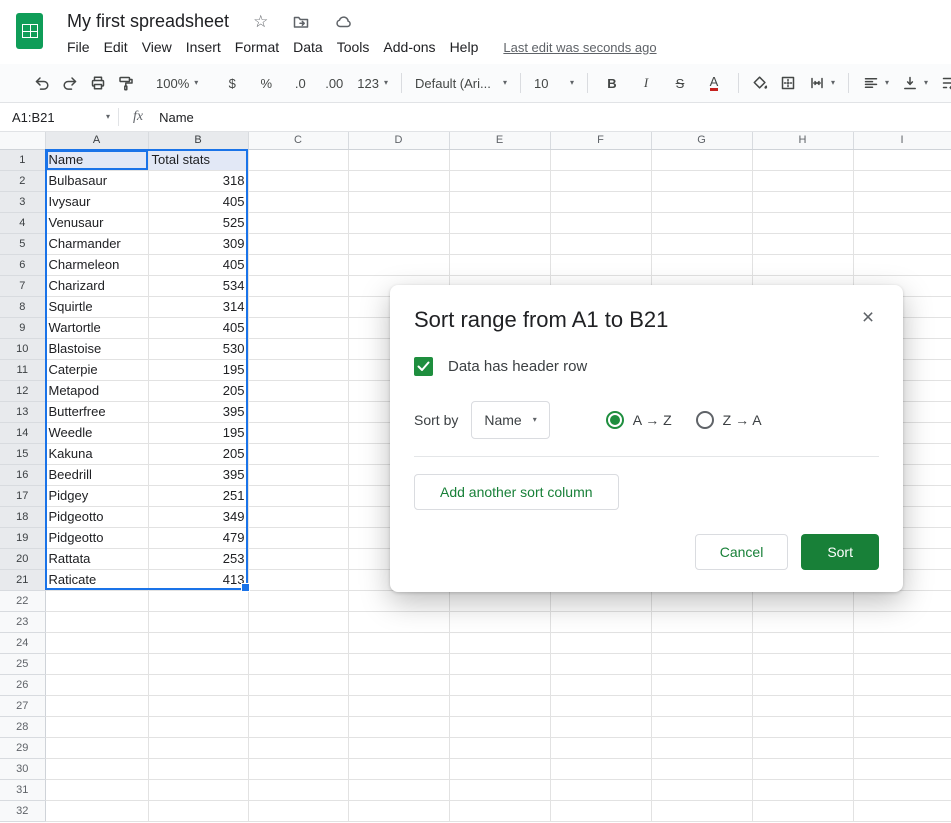 The width and height of the screenshot is (951, 823). What do you see at coordinates (298, 601) in the screenshot?
I see `cell-C22` at bounding box center [298, 601].